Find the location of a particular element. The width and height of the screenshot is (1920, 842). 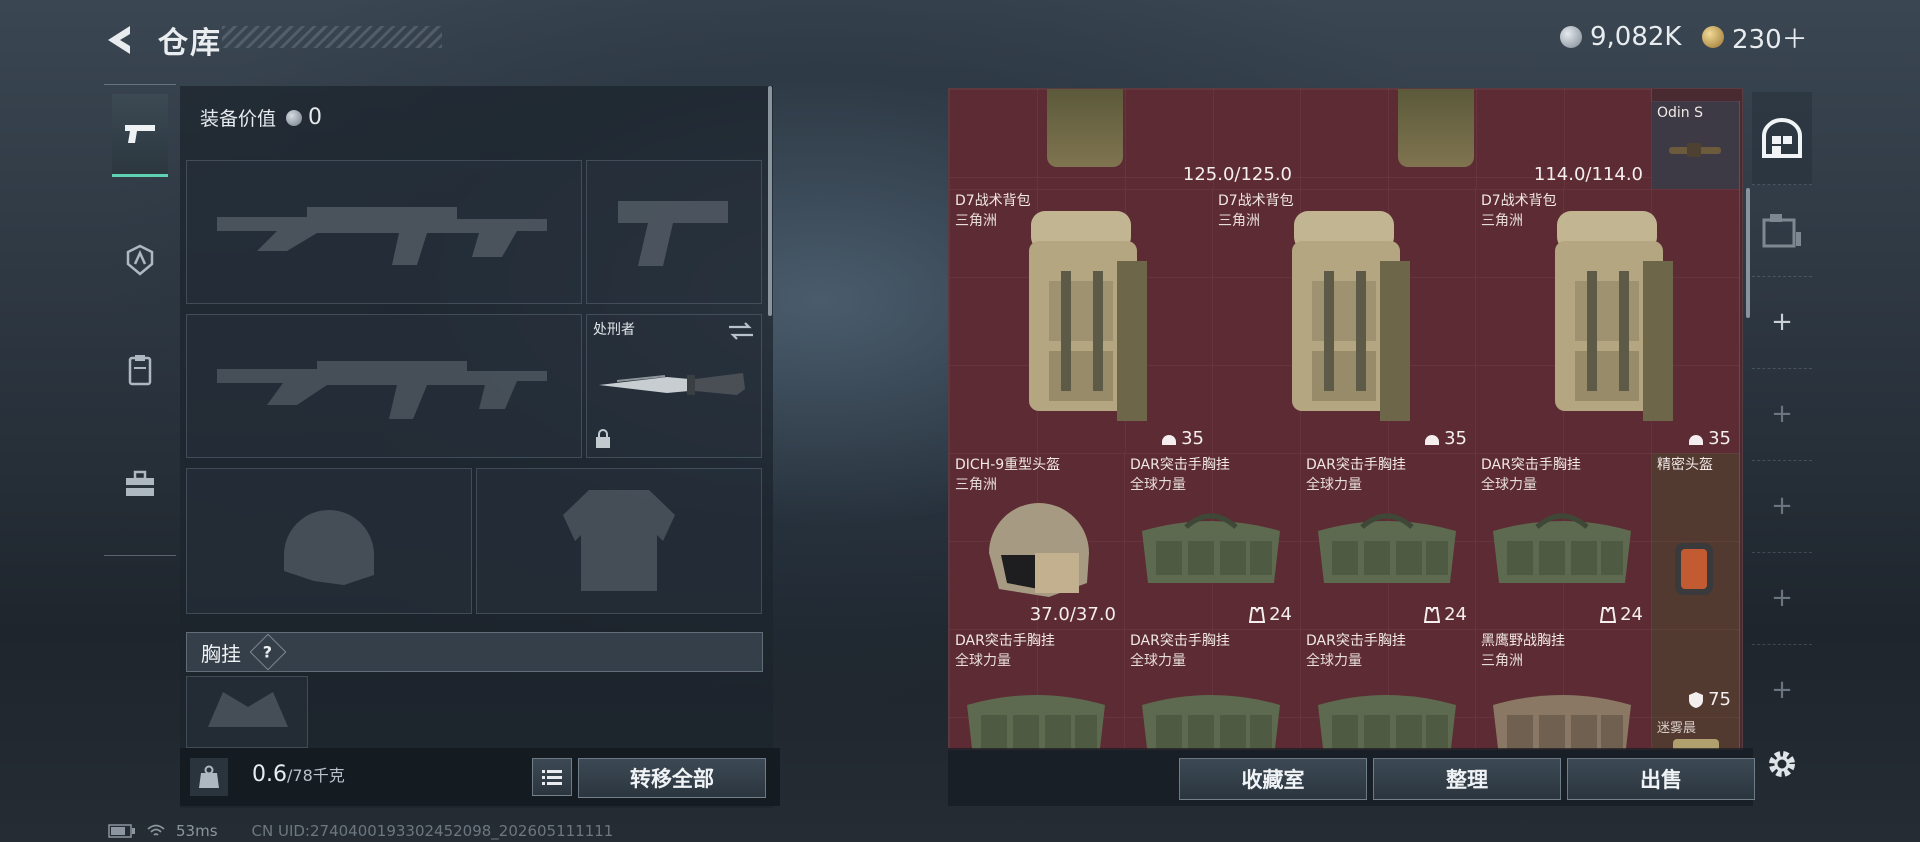

title-decoration is located at coordinates (332, 37).